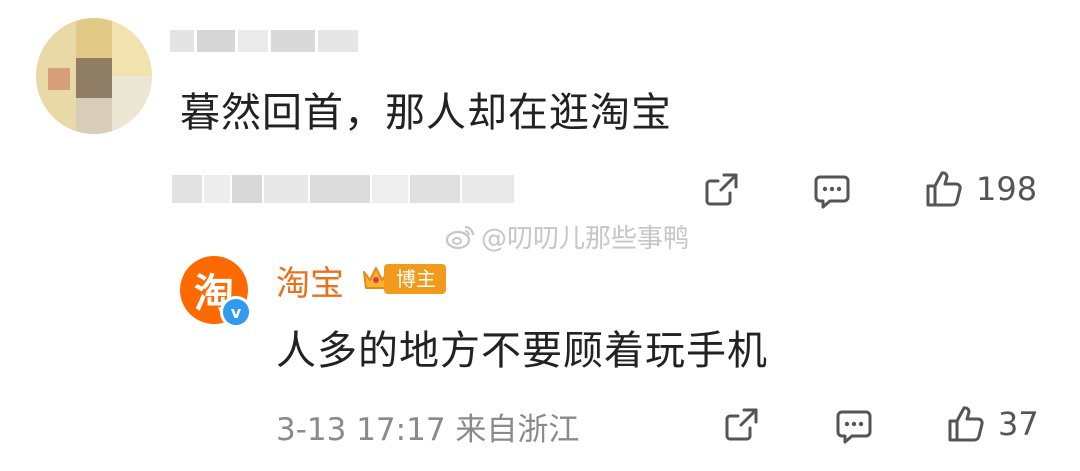  I want to click on verified-badge-icon: v, so click(236, 312).